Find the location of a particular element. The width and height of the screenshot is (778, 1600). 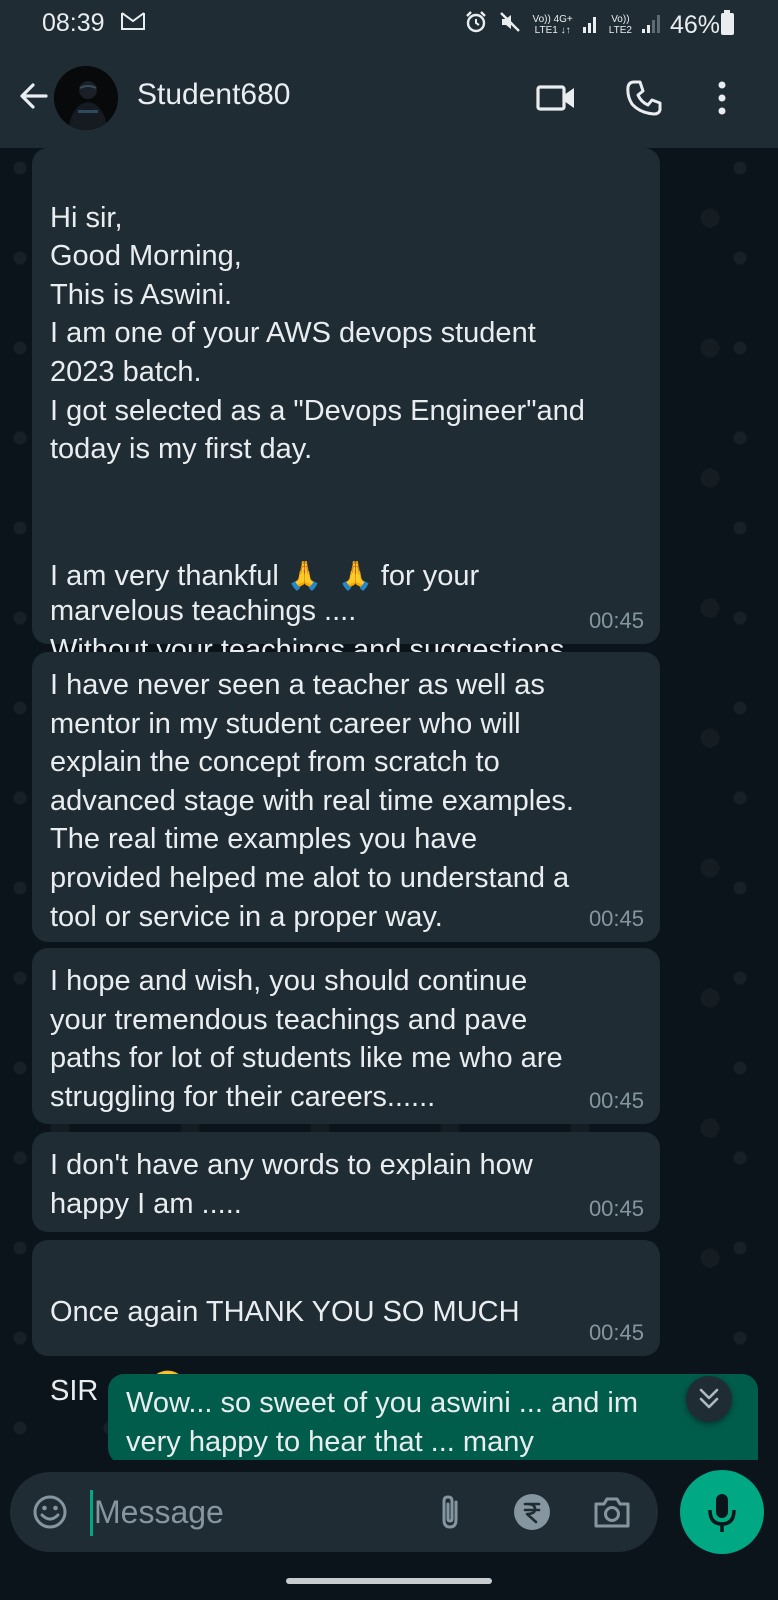

message-input-container: Message is located at coordinates (334, 1512).